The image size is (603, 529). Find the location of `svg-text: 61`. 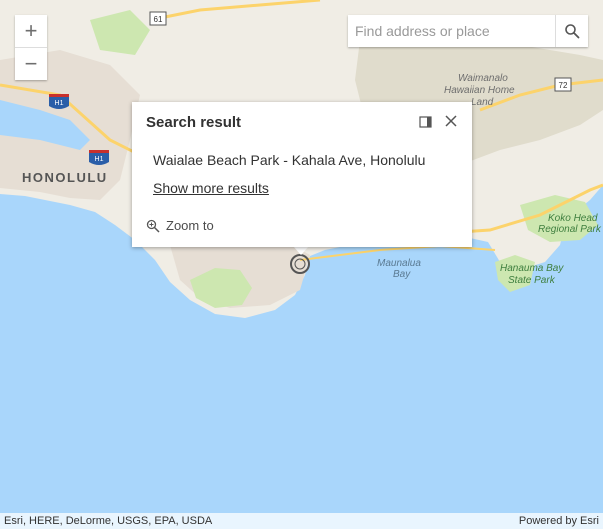

svg-text: 61 is located at coordinates (158, 19).